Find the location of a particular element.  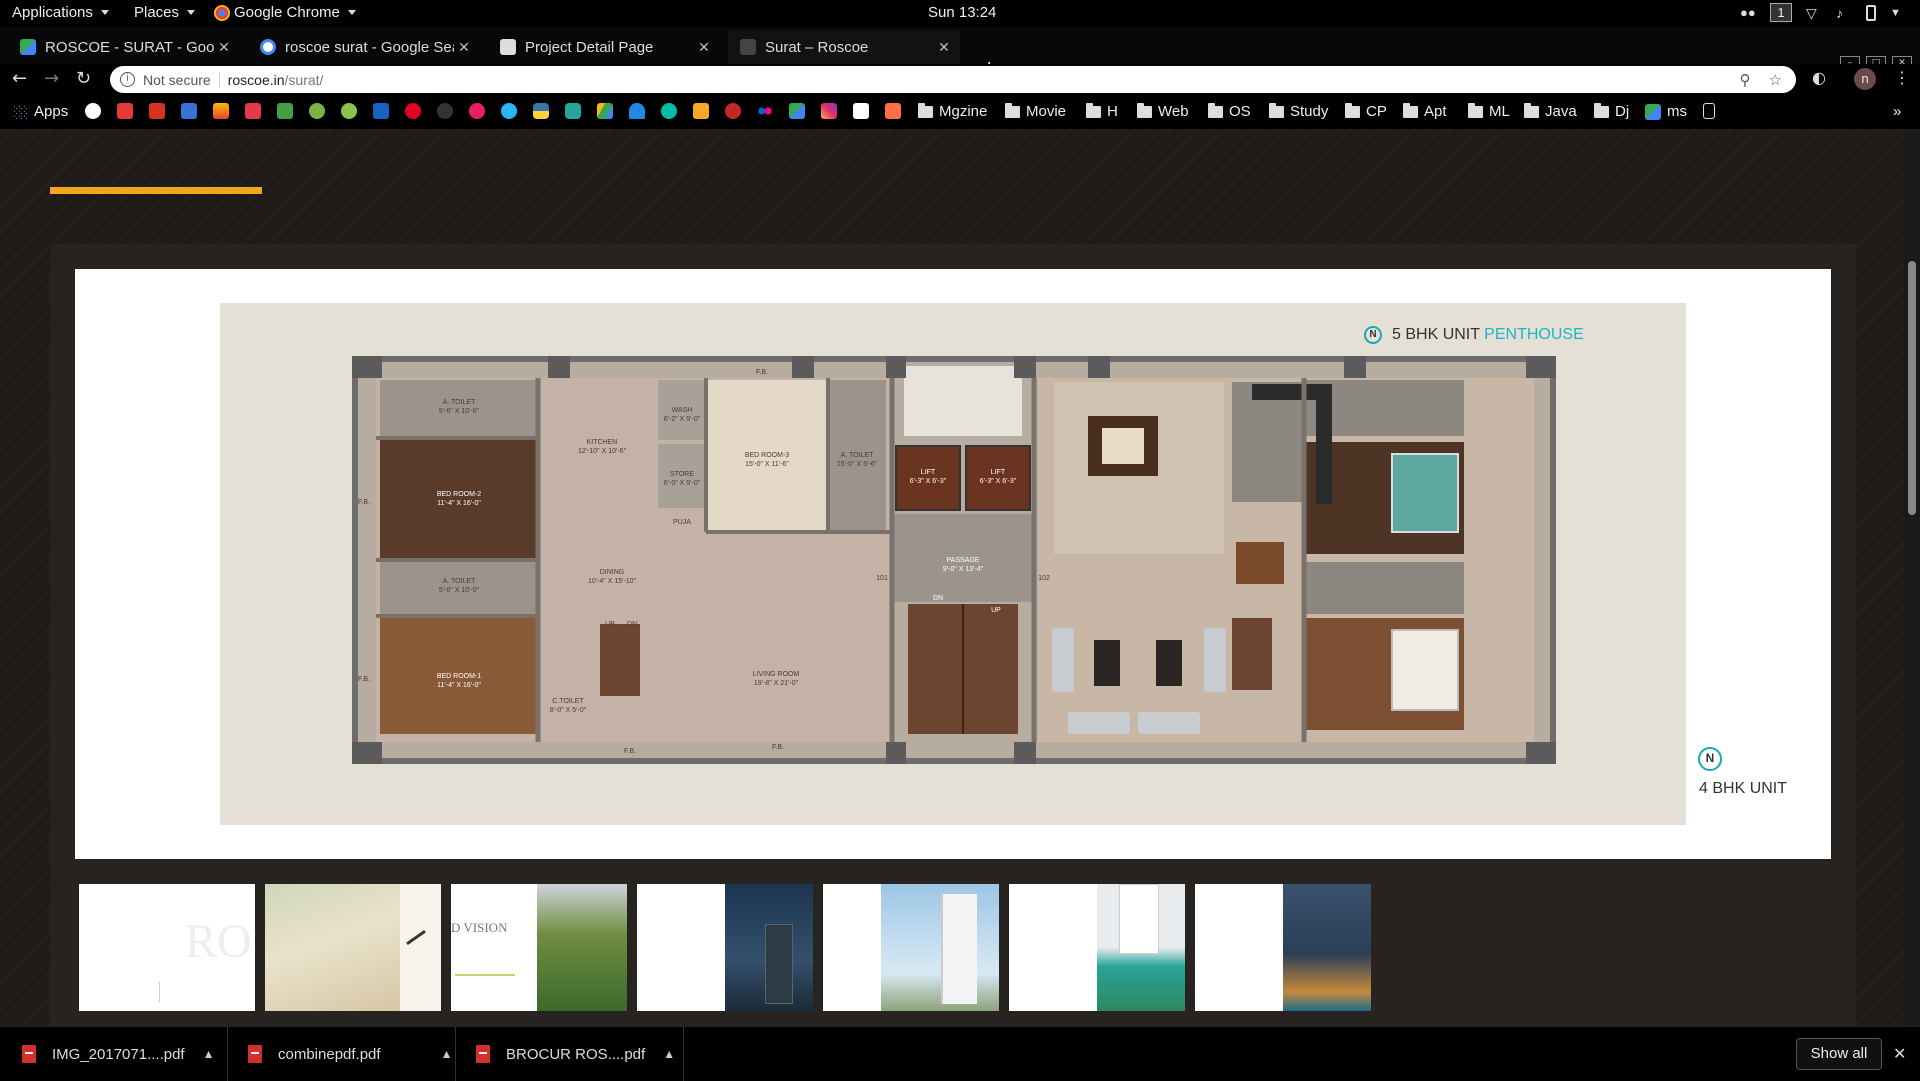

bookmark-ms: ms is located at coordinates (1666, 111).